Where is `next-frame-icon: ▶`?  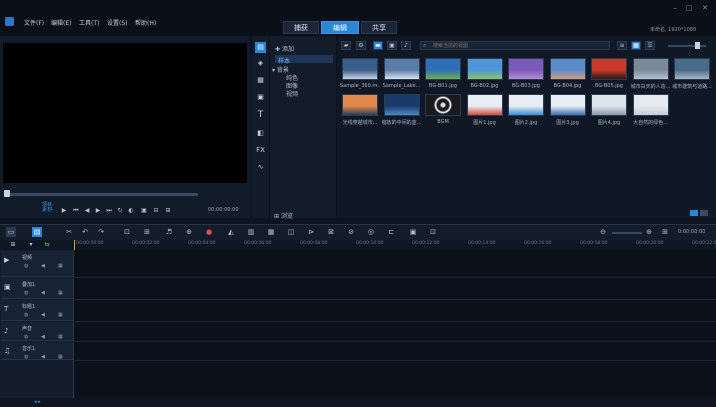
next-frame-icon: ▶ is located at coordinates (98, 210).